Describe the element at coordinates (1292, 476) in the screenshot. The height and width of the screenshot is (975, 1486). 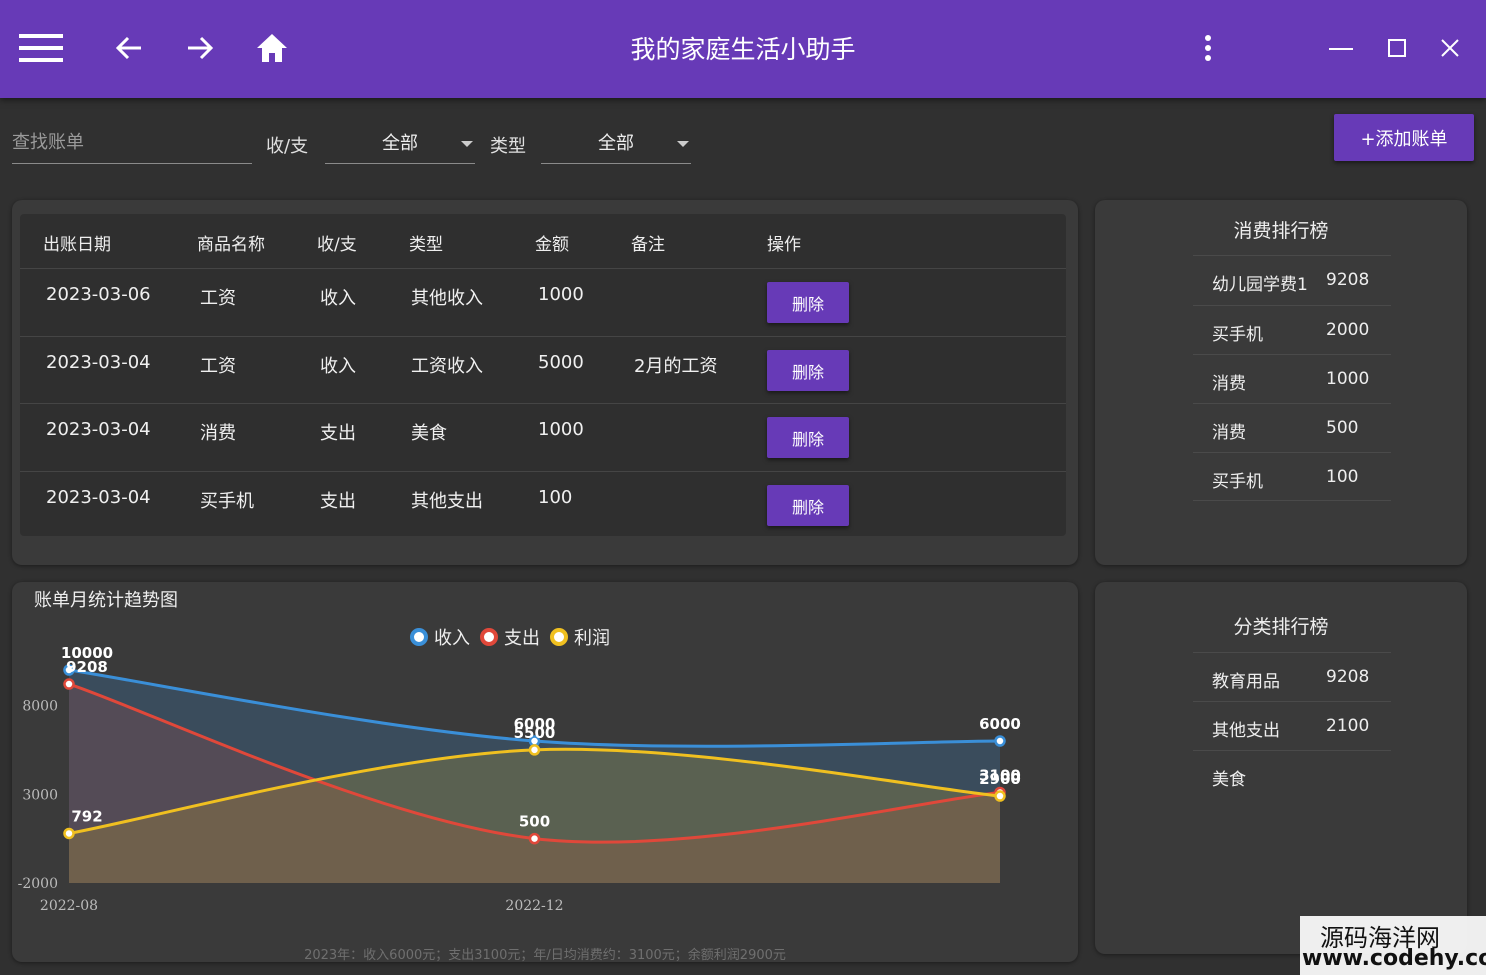
I see `list-item: 买手机 100` at that location.